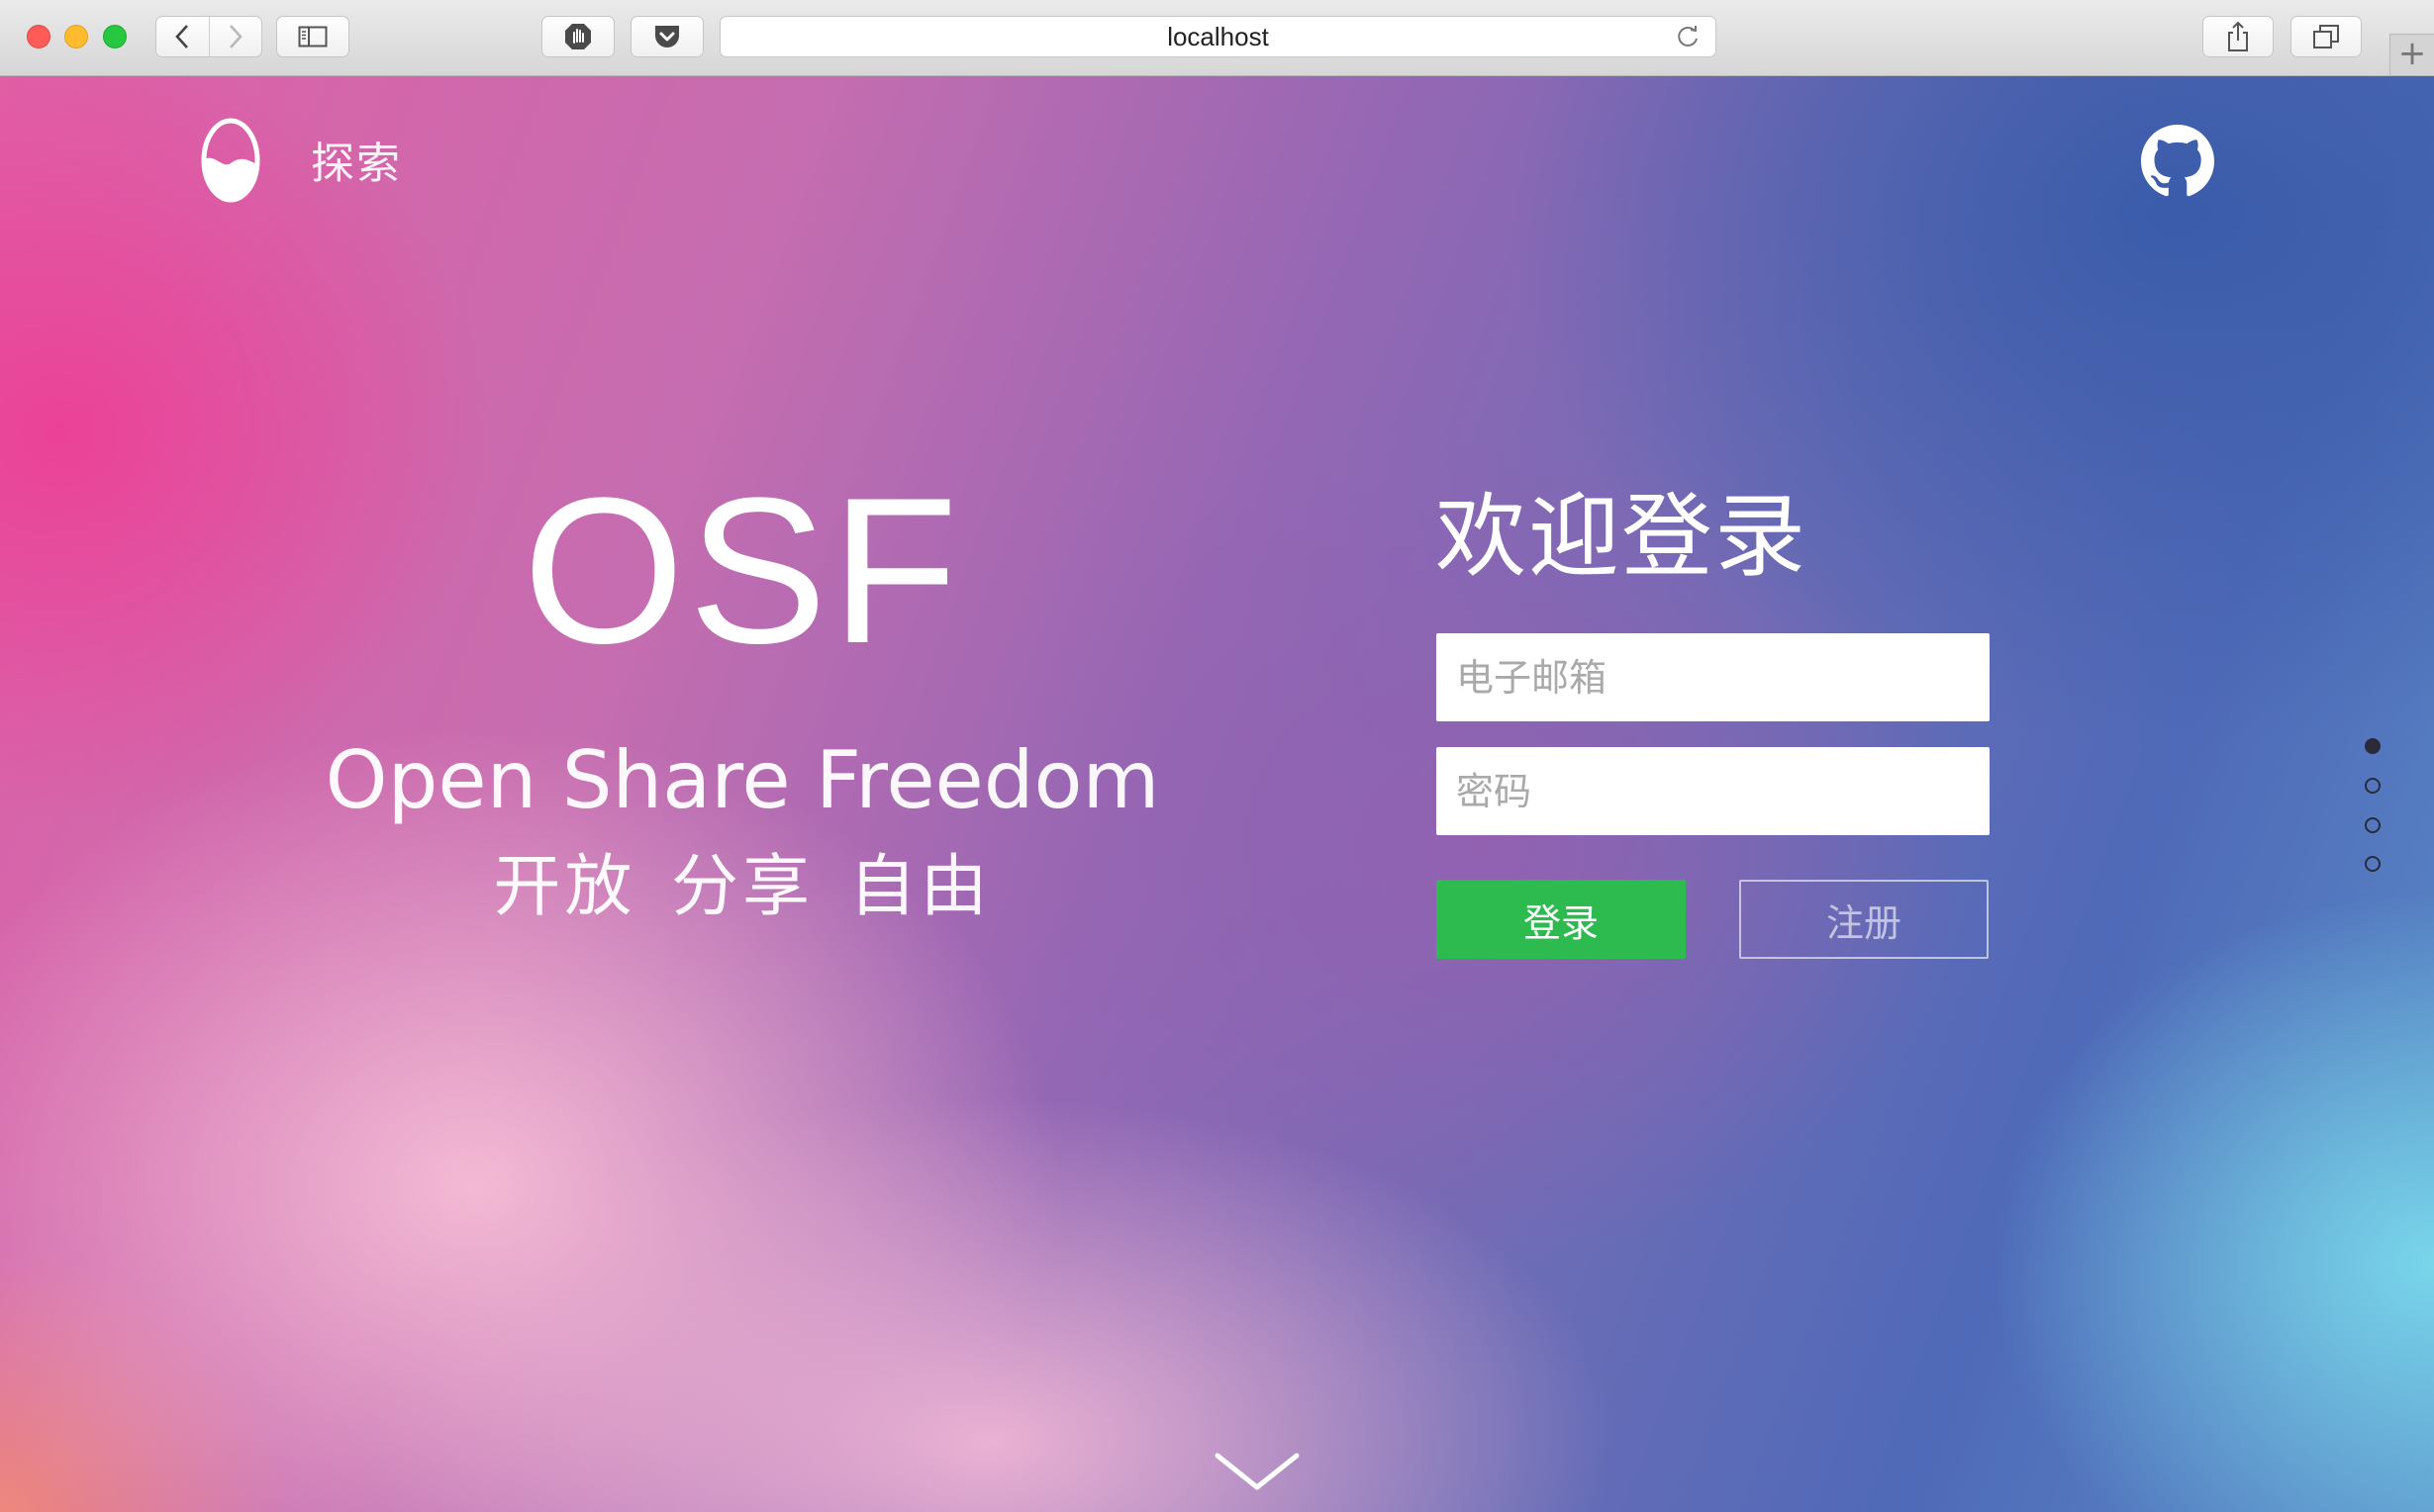 The height and width of the screenshot is (1512, 2434). What do you see at coordinates (115, 37) in the screenshot?
I see `window-zoom-button` at bounding box center [115, 37].